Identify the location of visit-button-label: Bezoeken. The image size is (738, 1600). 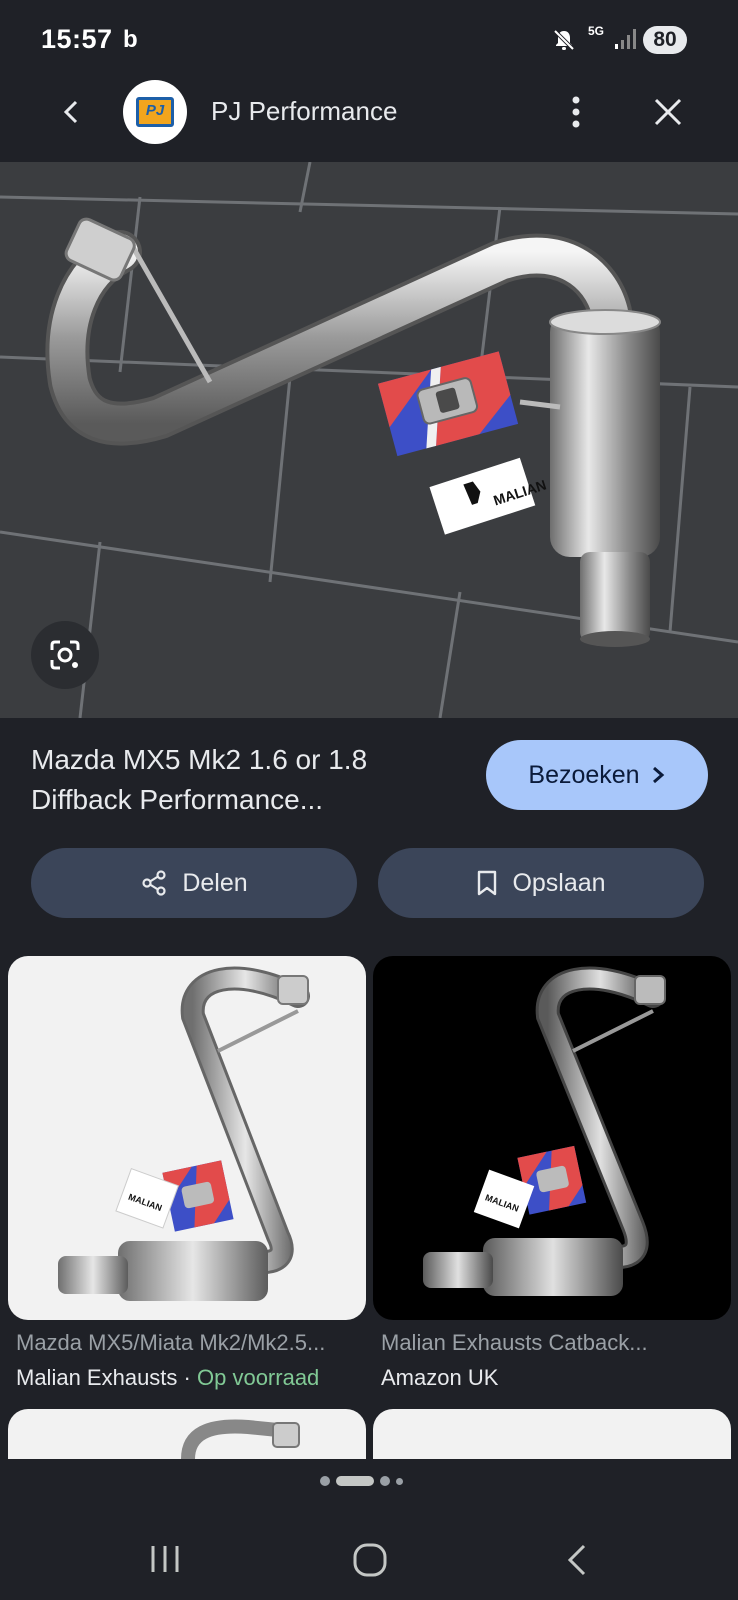
(584, 774).